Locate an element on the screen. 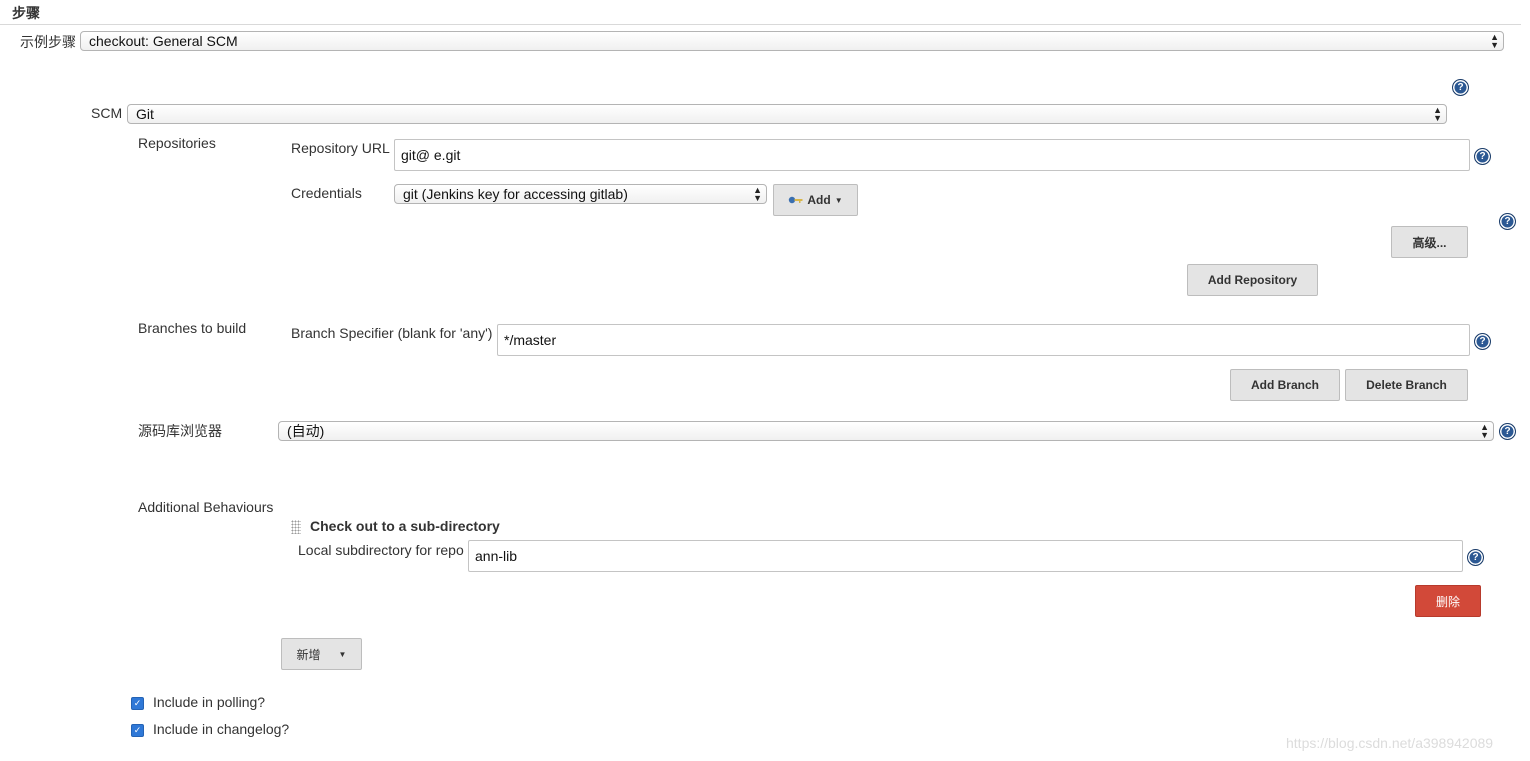  include-changelog-label: Include in changelog? is located at coordinates (221, 729).